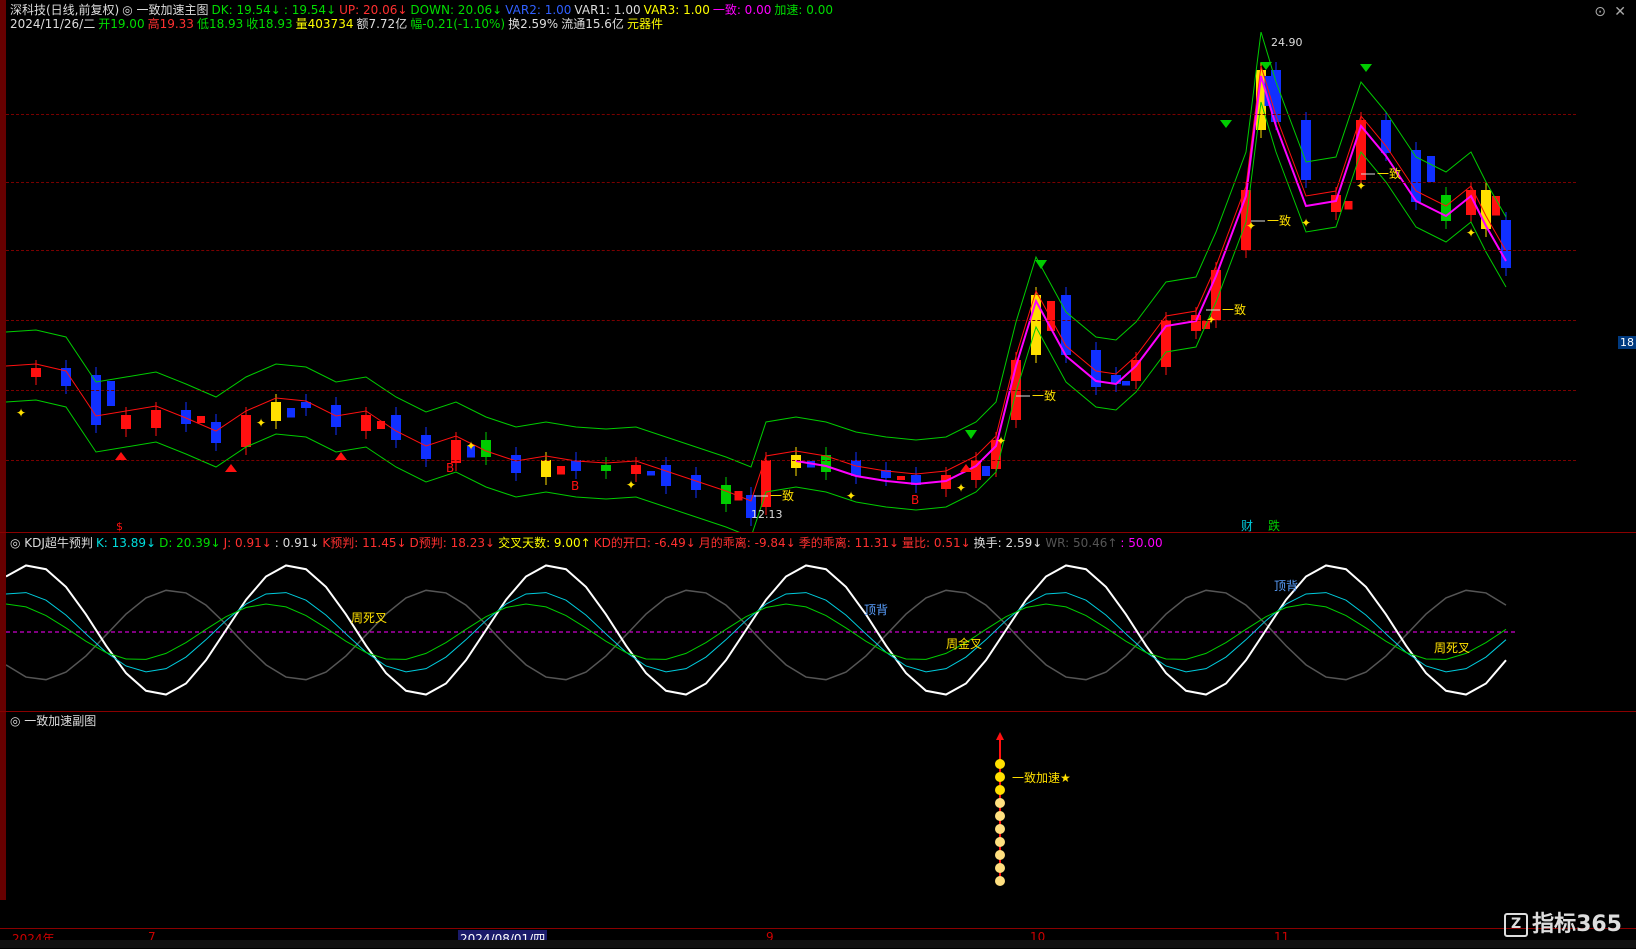 This screenshot has width=1636, height=949. What do you see at coordinates (1141, 543) in the screenshot?
I see `kdj-value: : 50.00` at bounding box center [1141, 543].